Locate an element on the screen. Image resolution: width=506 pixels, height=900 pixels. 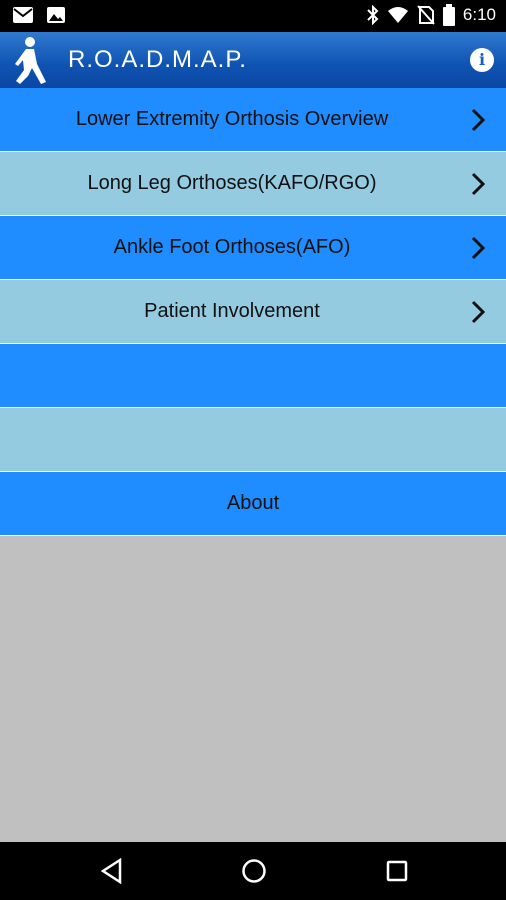
bluetooth-icon is located at coordinates (373, 15).